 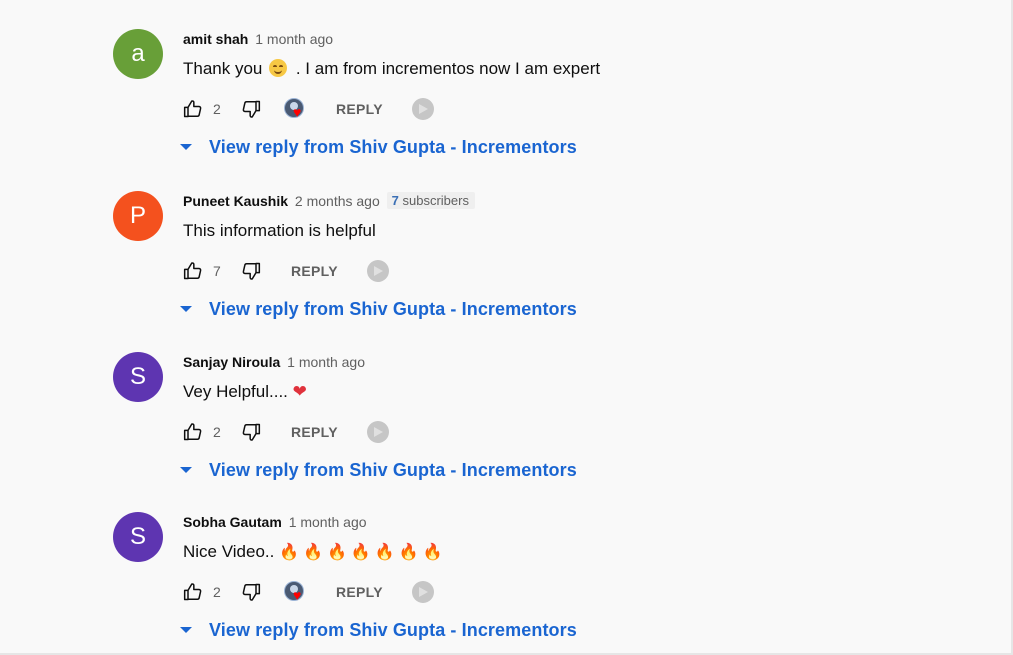 I want to click on comment-author: amit shah, so click(x=215, y=39).